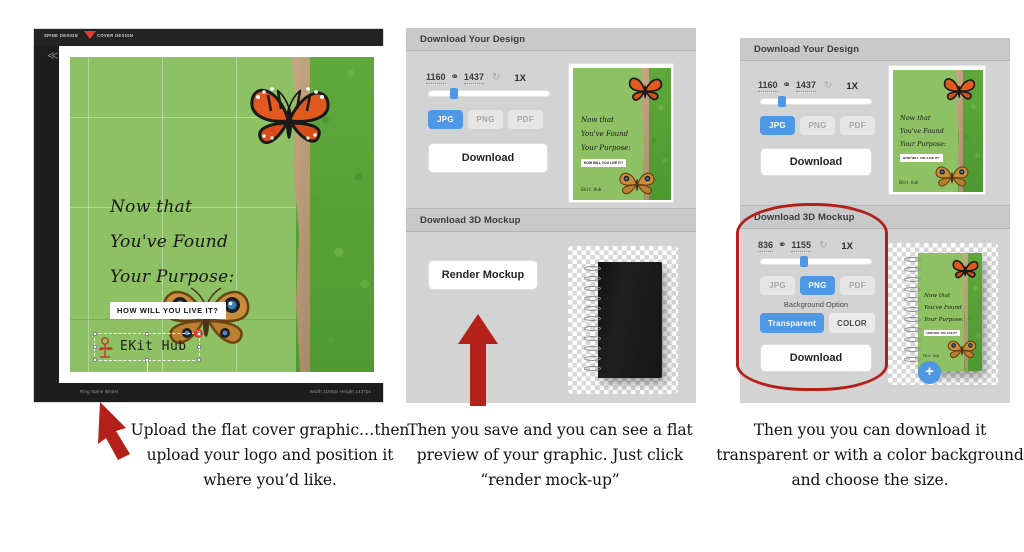 The width and height of the screenshot is (1024, 552). I want to click on cover-line-3: Your Purpose:, so click(172, 277).